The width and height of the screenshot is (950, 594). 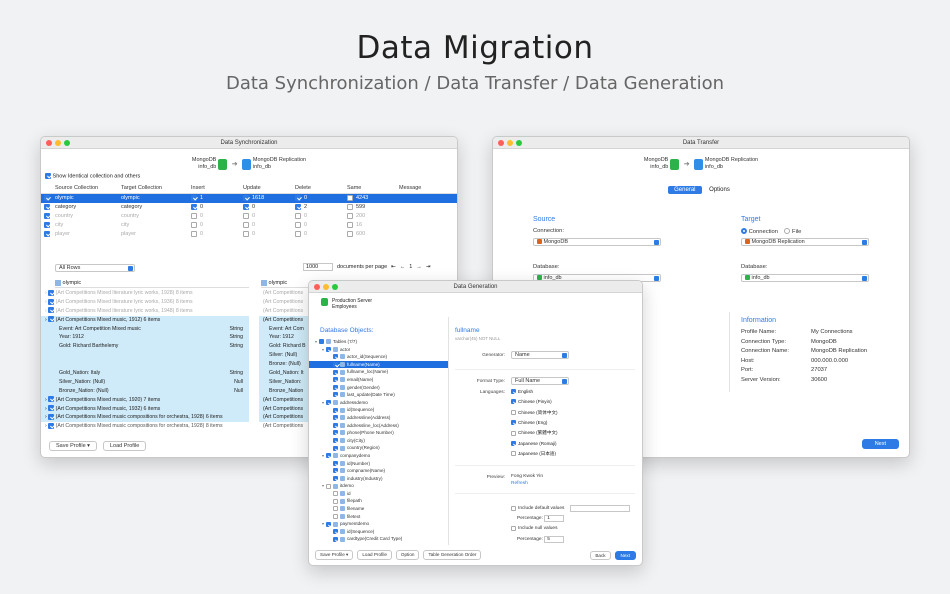 I want to click on tree-item: city(City), so click(x=378, y=441).